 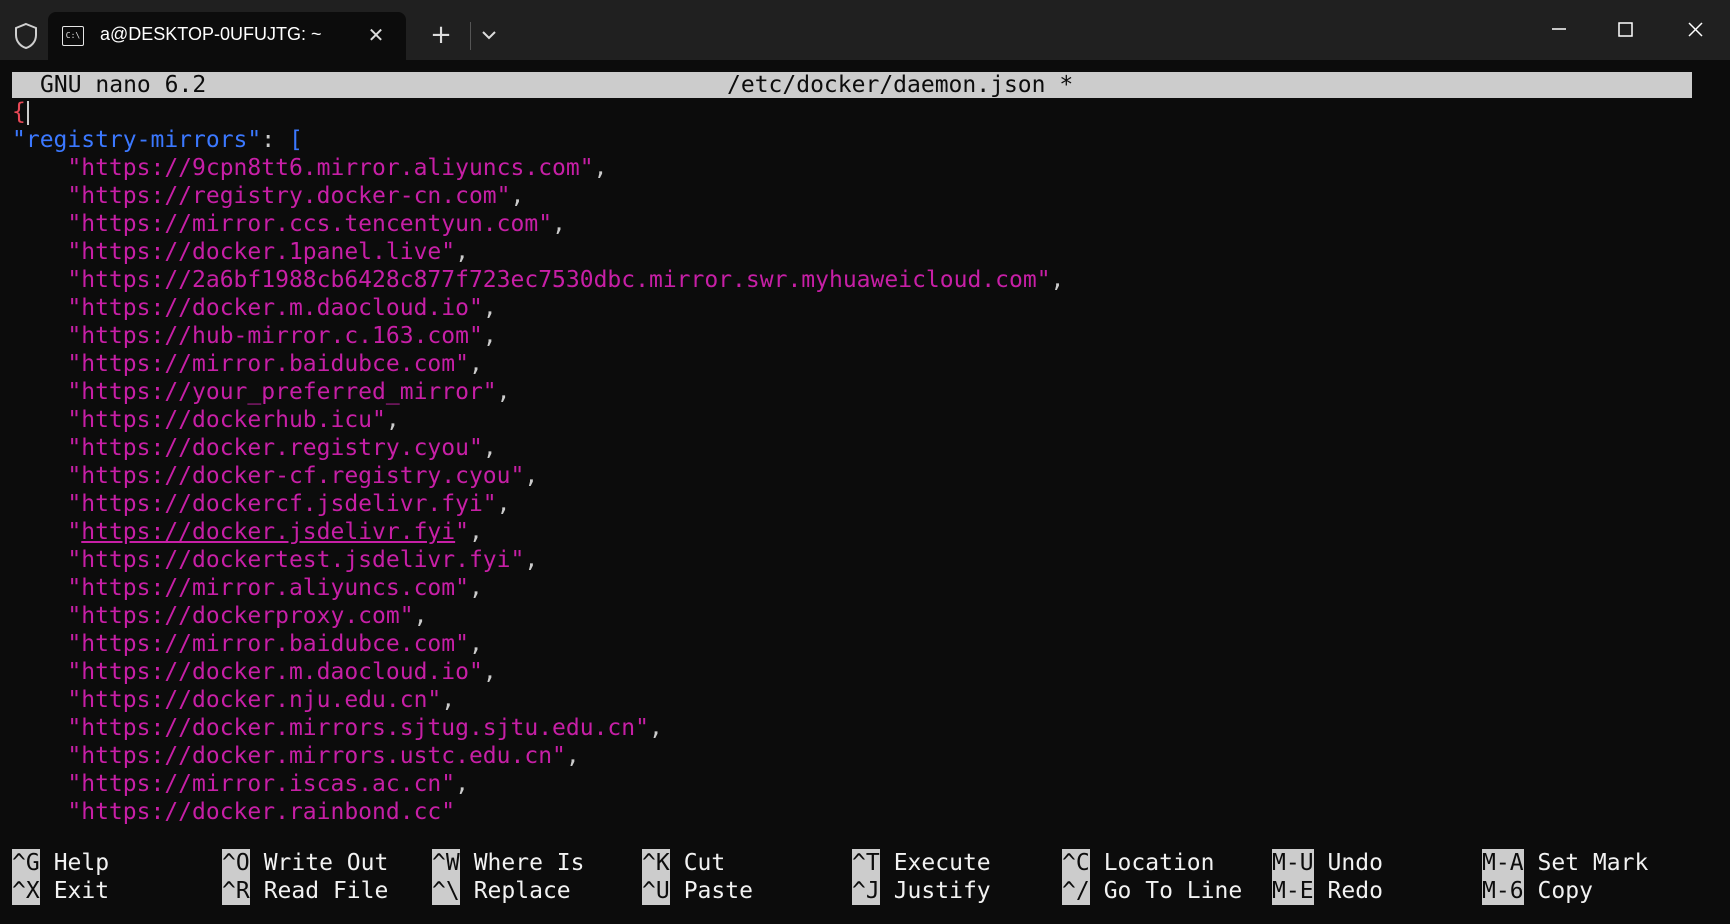 What do you see at coordinates (330, 168) in the screenshot?
I see `mirror-url: "https://9cpn8tt6.mirror.aliyuncs.com"` at bounding box center [330, 168].